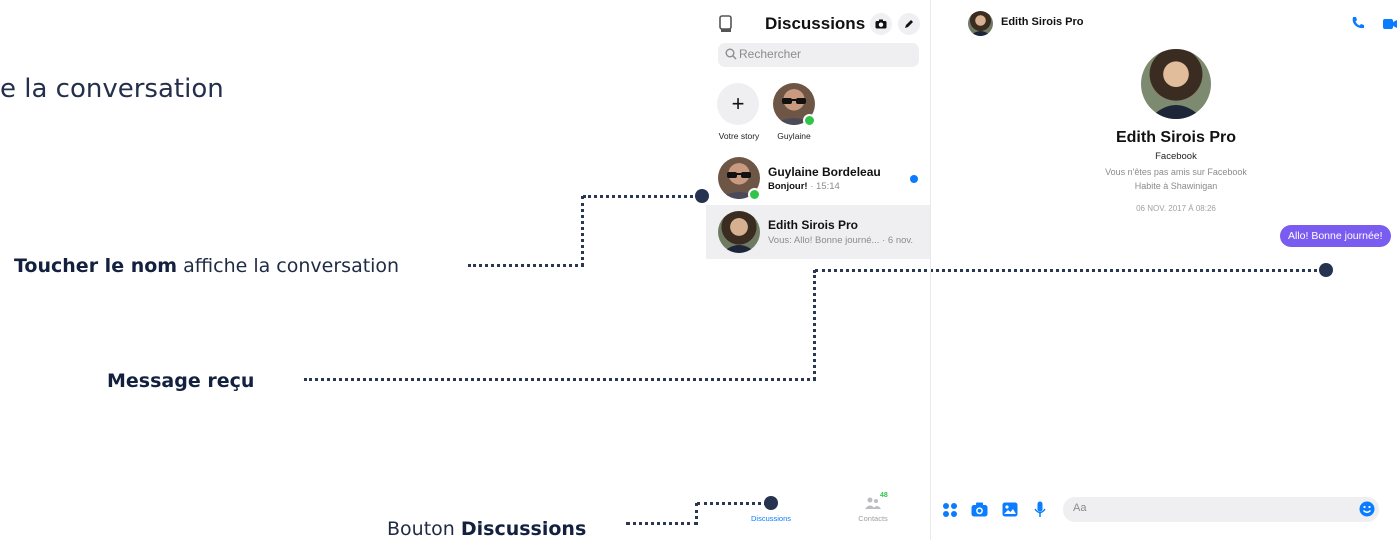  What do you see at coordinates (794, 136) in the screenshot?
I see `story-label-guylaine: Guylaine` at bounding box center [794, 136].